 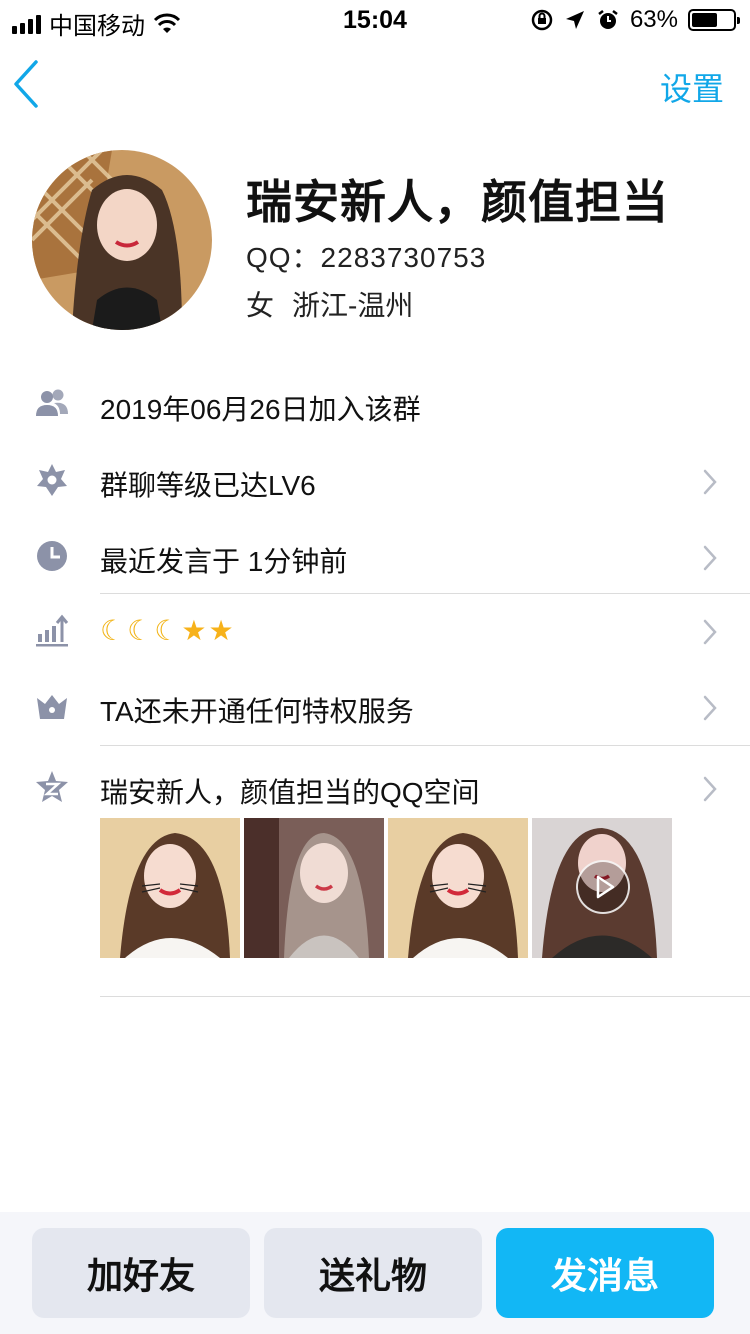 I want to click on settings-button: 设置, so click(x=692, y=87).